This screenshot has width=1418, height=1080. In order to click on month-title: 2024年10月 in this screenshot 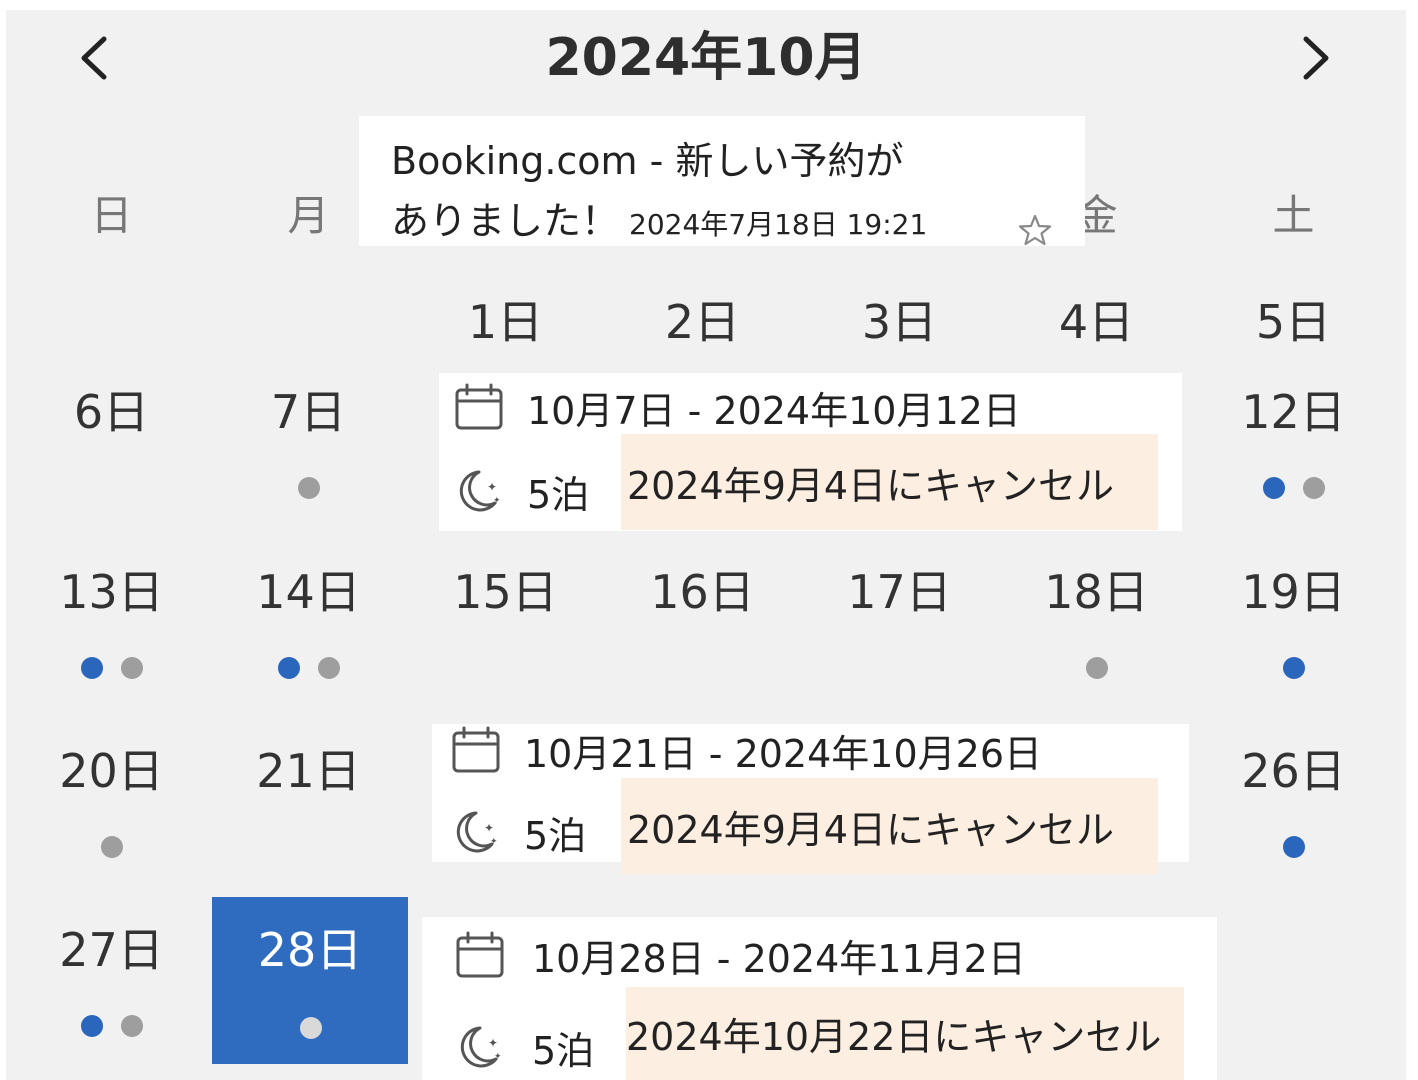, I will do `click(706, 58)`.